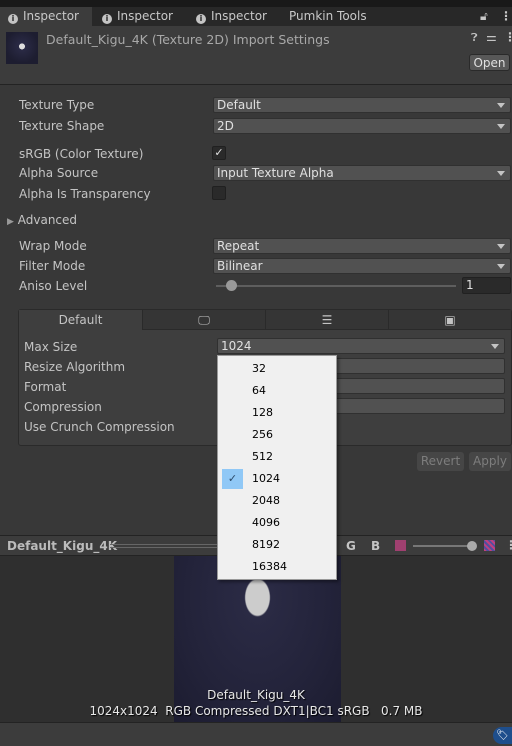  What do you see at coordinates (362, 126) in the screenshot?
I see `texture-shape-dropdown: 2D` at bounding box center [362, 126].